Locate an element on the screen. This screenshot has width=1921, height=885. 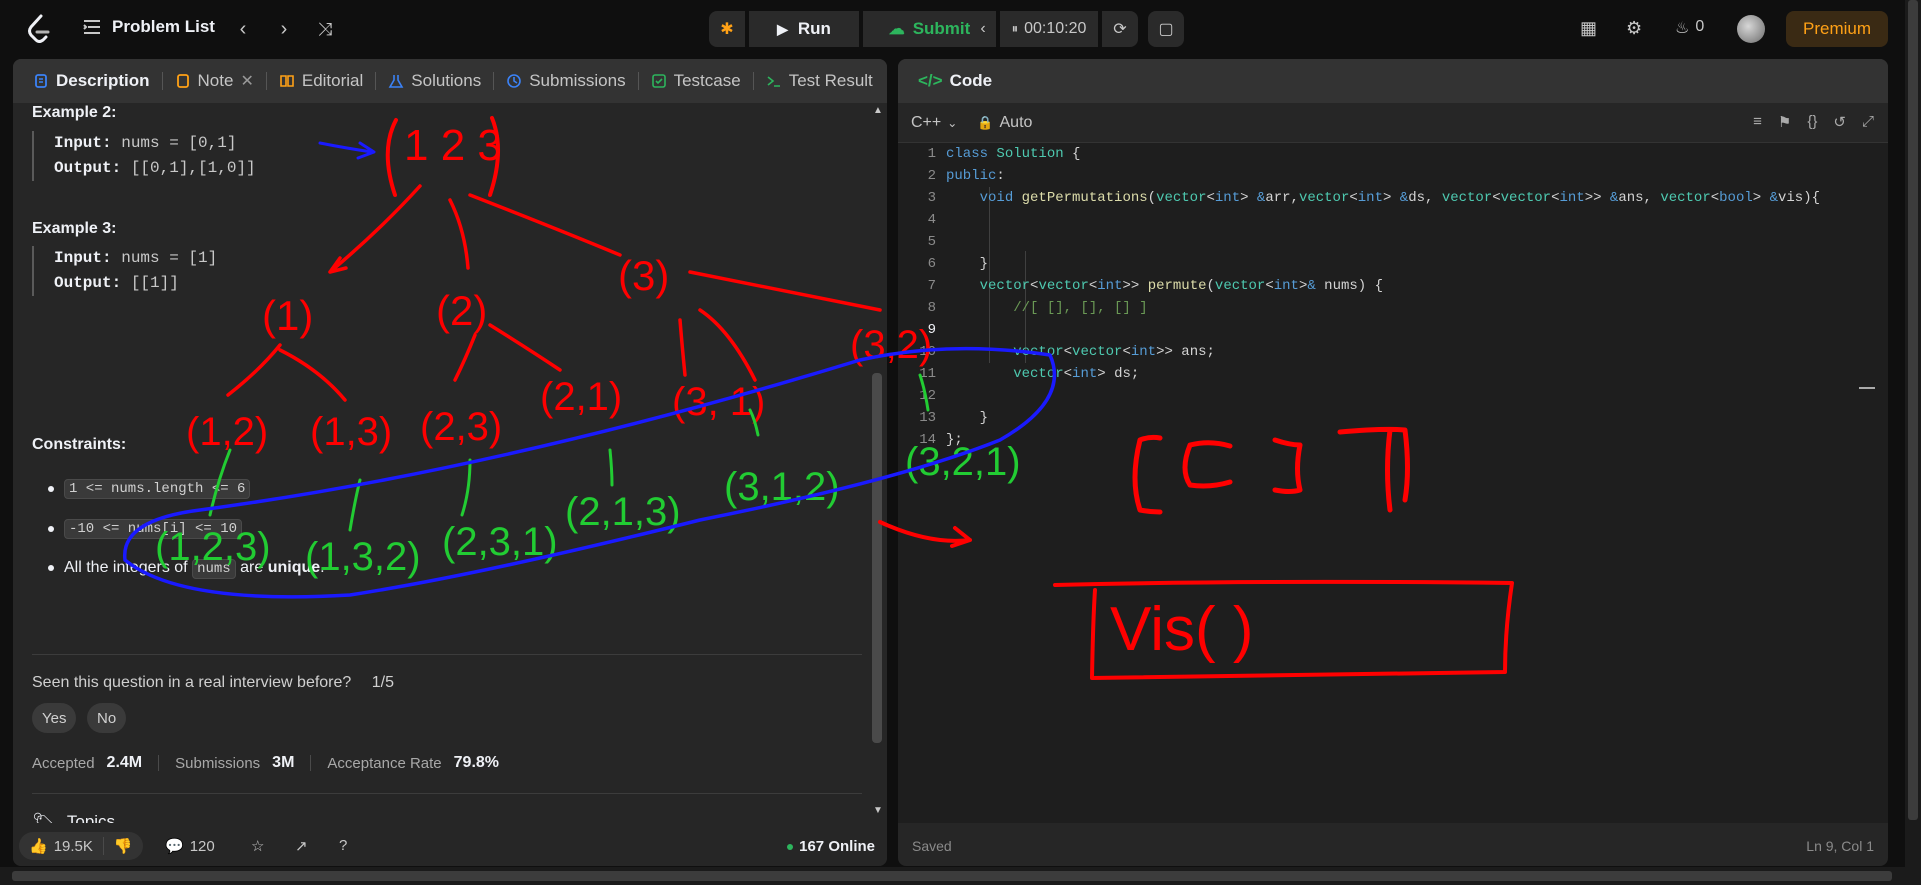
next-problem-button: › is located at coordinates (284, 29).